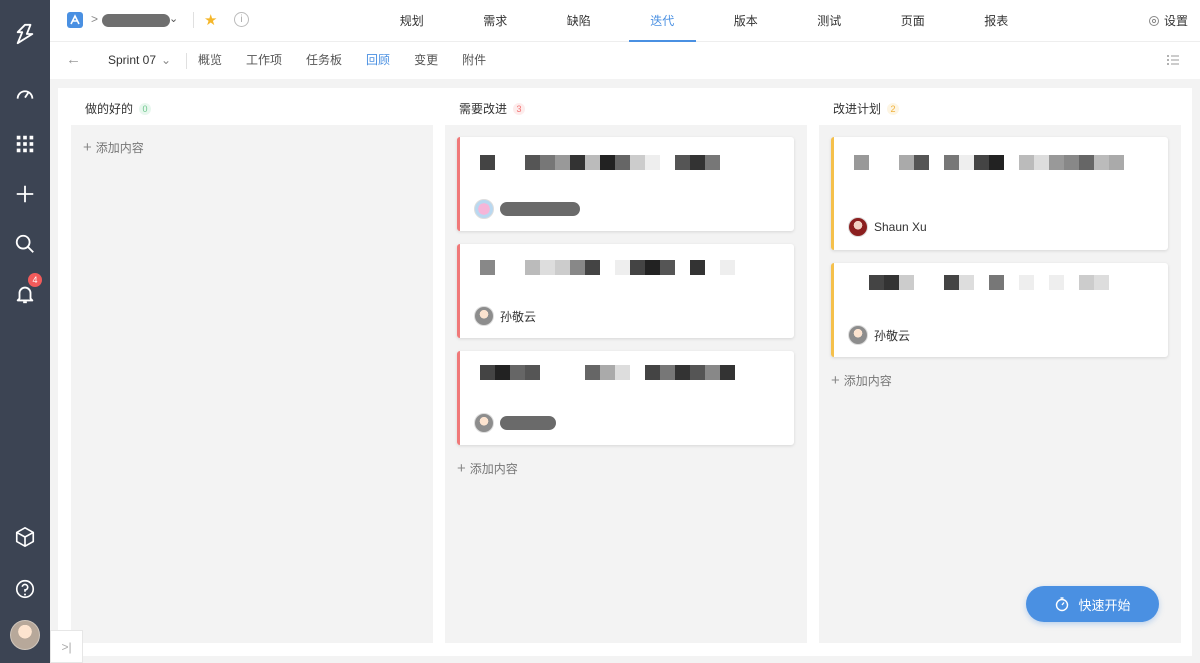 The image size is (1200, 663). I want to click on project-name, so click(136, 20).